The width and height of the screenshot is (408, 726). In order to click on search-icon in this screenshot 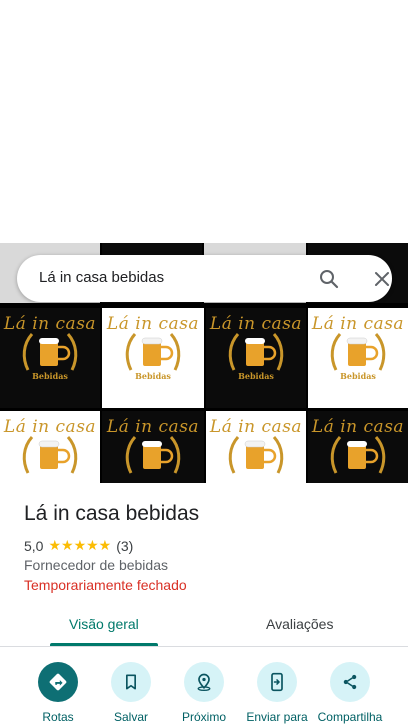, I will do `click(329, 279)`.